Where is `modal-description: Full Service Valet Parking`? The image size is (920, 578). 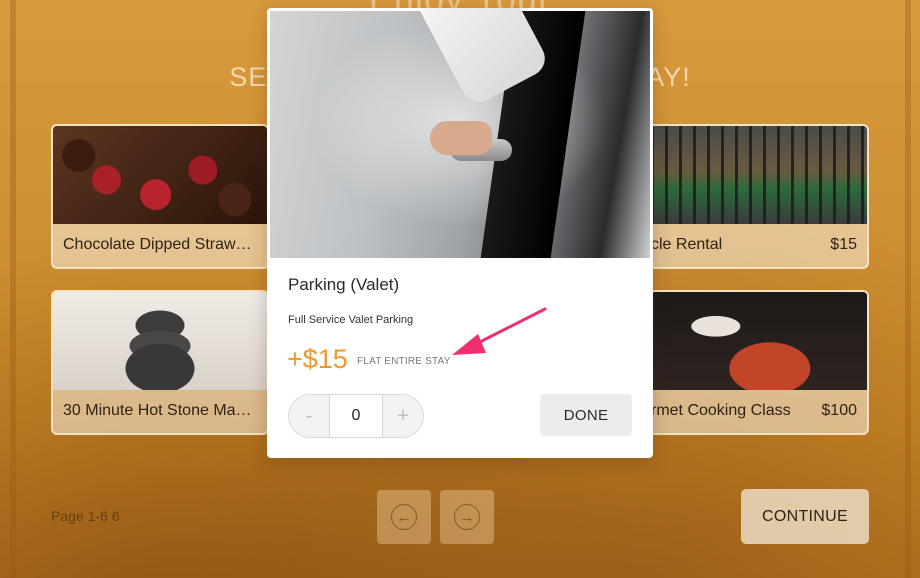
modal-description: Full Service Valet Parking is located at coordinates (351, 320).